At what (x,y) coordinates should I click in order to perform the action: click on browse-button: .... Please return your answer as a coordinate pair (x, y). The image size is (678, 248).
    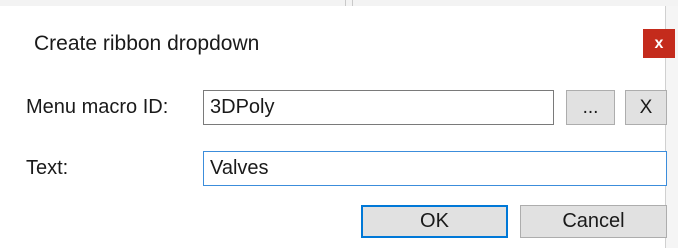
    Looking at the image, I should click on (590, 107).